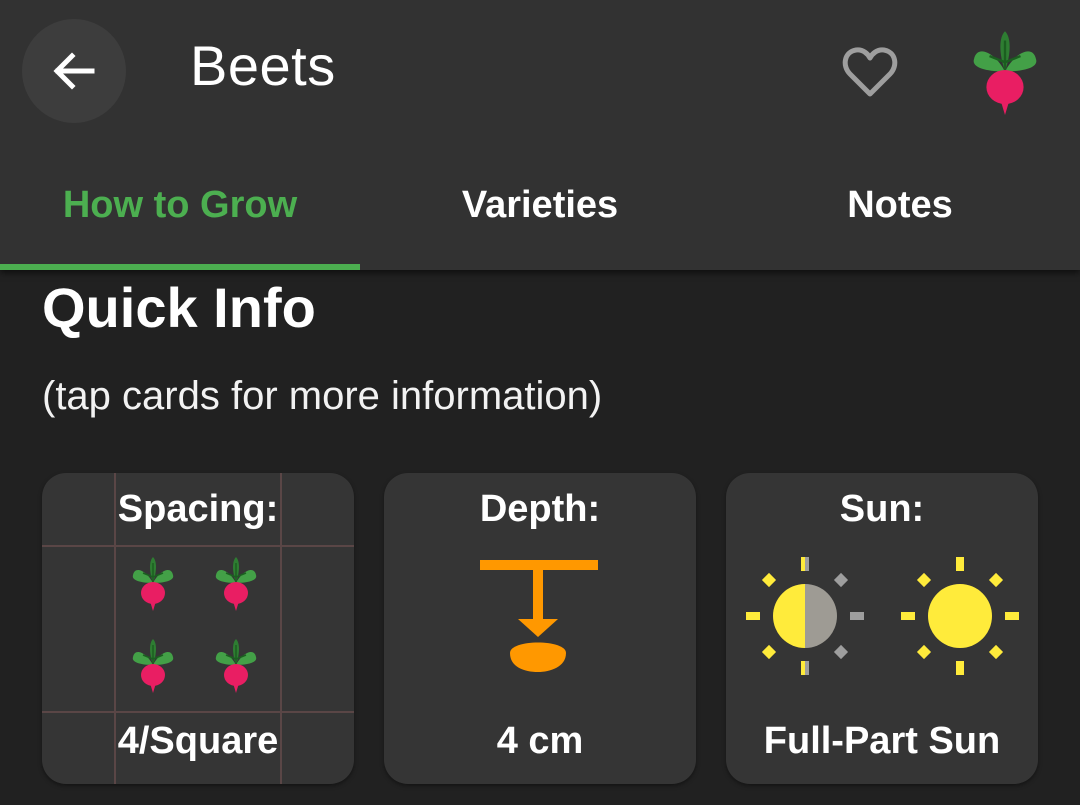 The height and width of the screenshot is (805, 1080). What do you see at coordinates (198, 509) in the screenshot?
I see `card-label: Spacing:` at bounding box center [198, 509].